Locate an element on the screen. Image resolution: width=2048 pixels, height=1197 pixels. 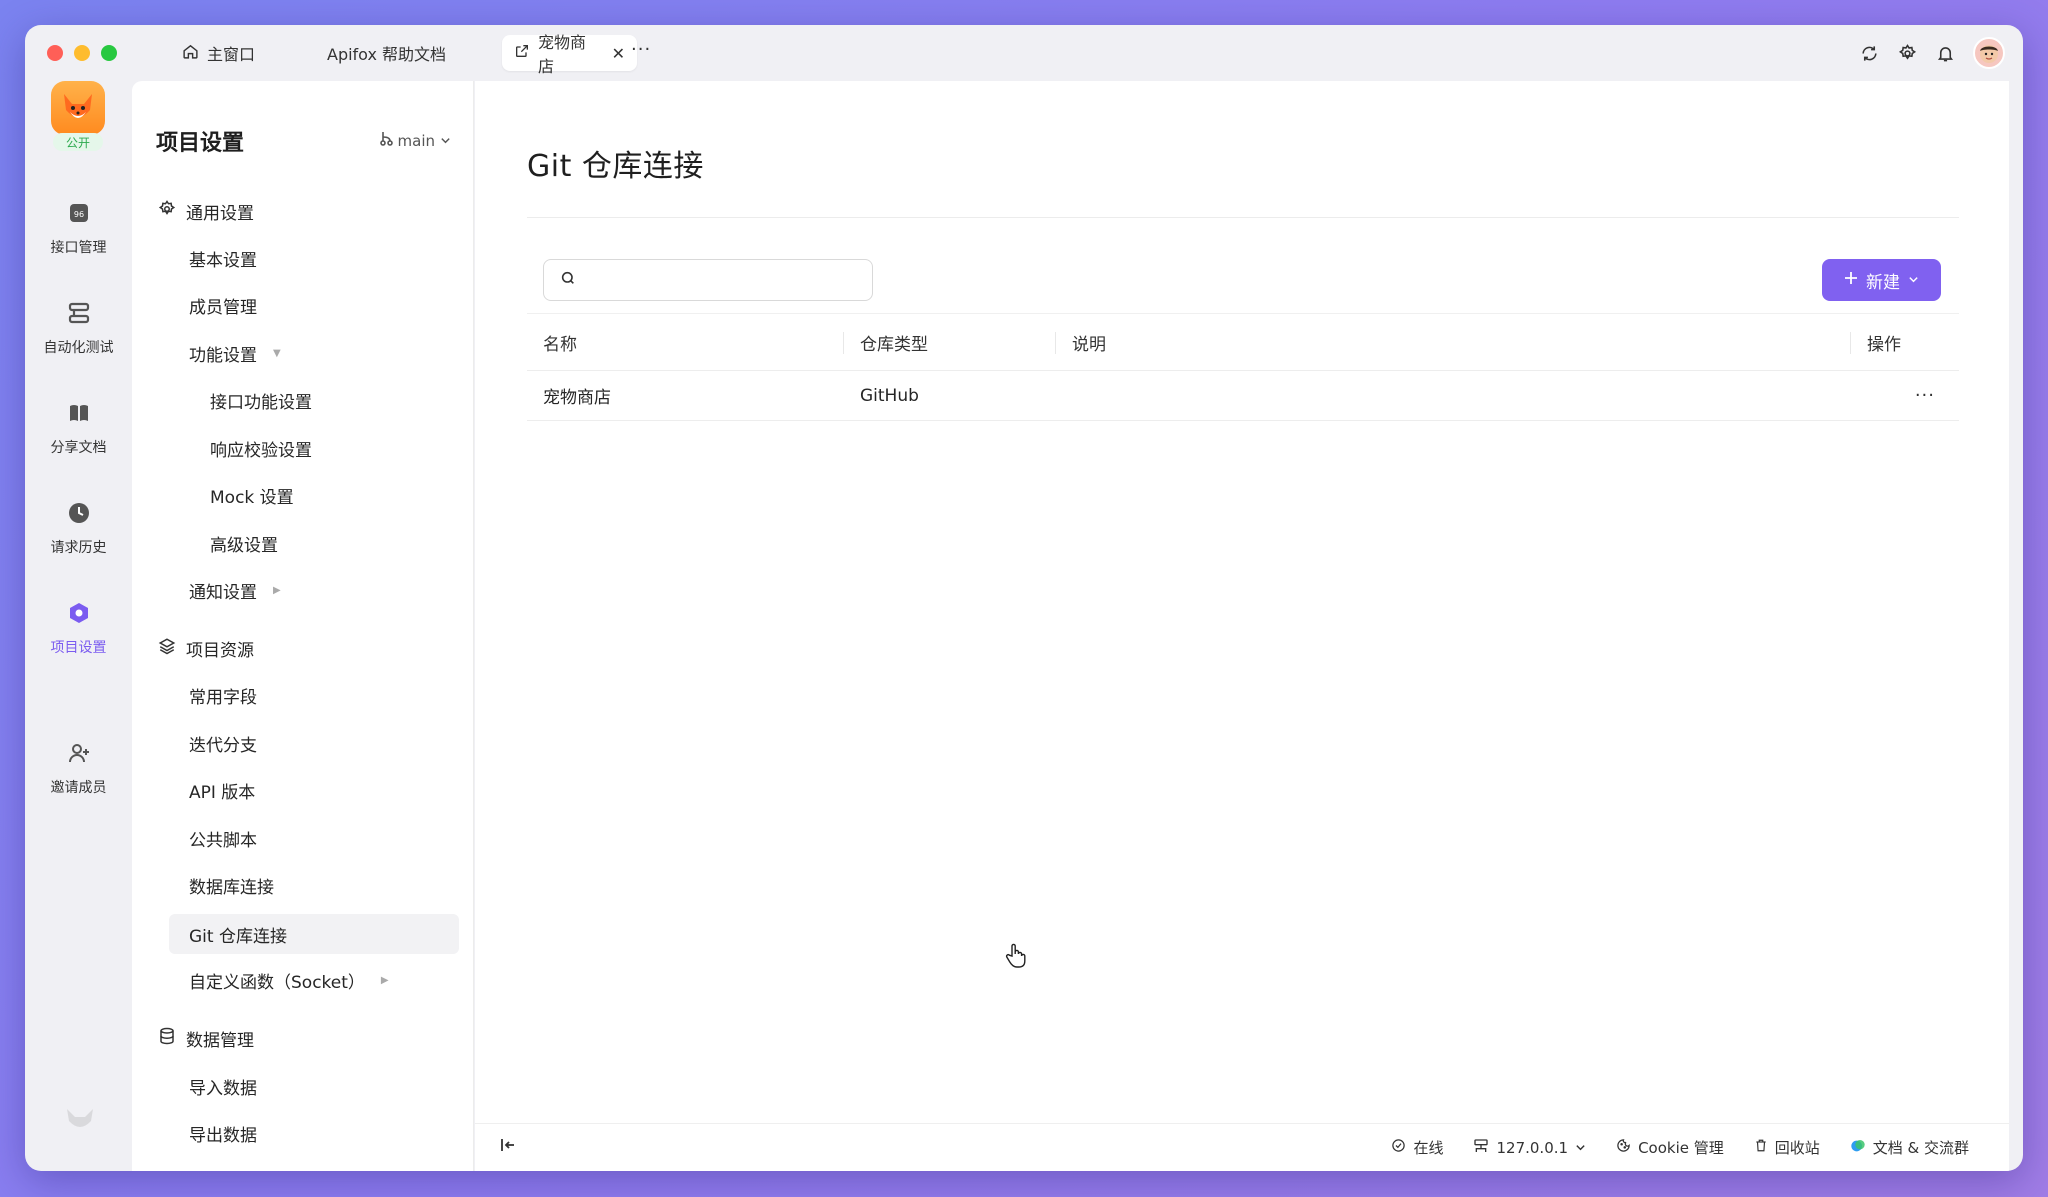
settings-item-common-fields: 常用字段 is located at coordinates (223, 695).